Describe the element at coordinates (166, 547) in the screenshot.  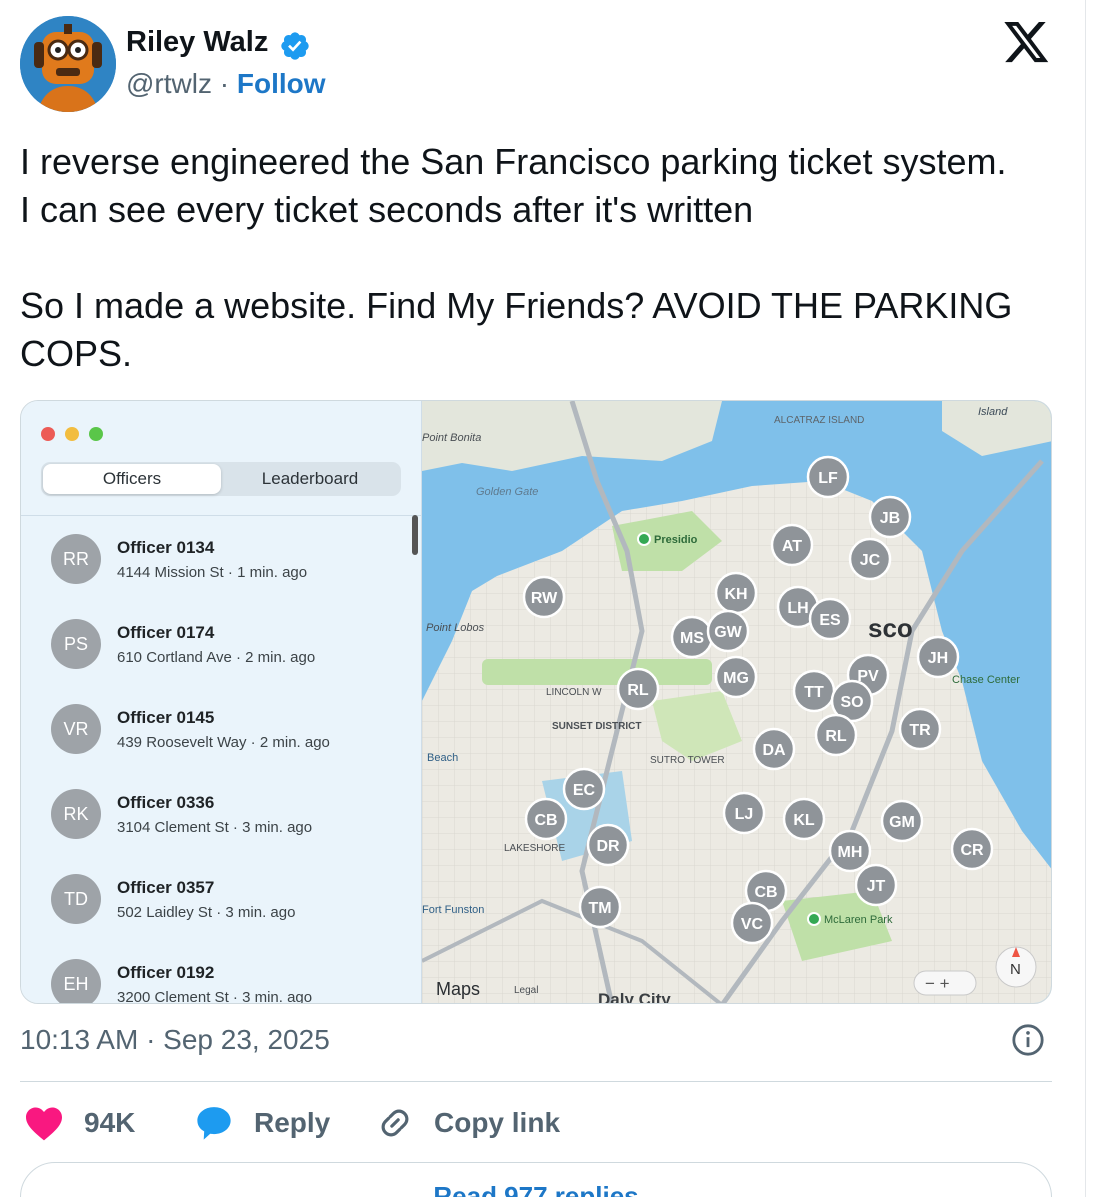
I see `officer-name: Officer 0134` at that location.